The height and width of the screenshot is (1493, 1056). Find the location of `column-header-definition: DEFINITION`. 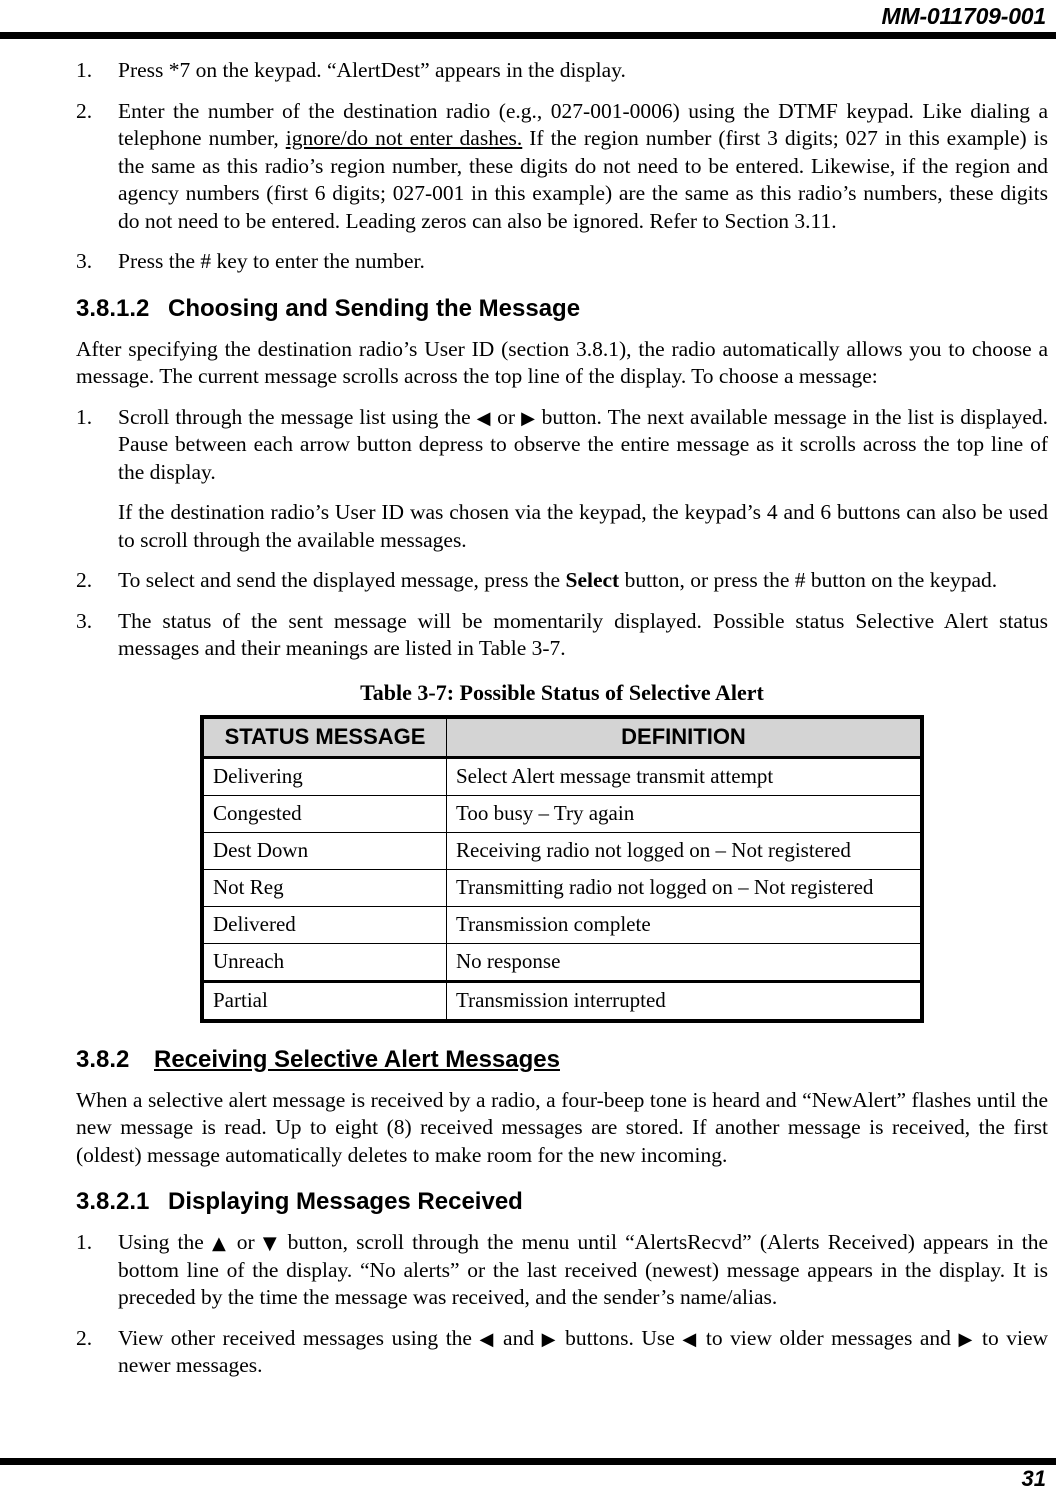

column-header-definition: DEFINITION is located at coordinates (683, 738).